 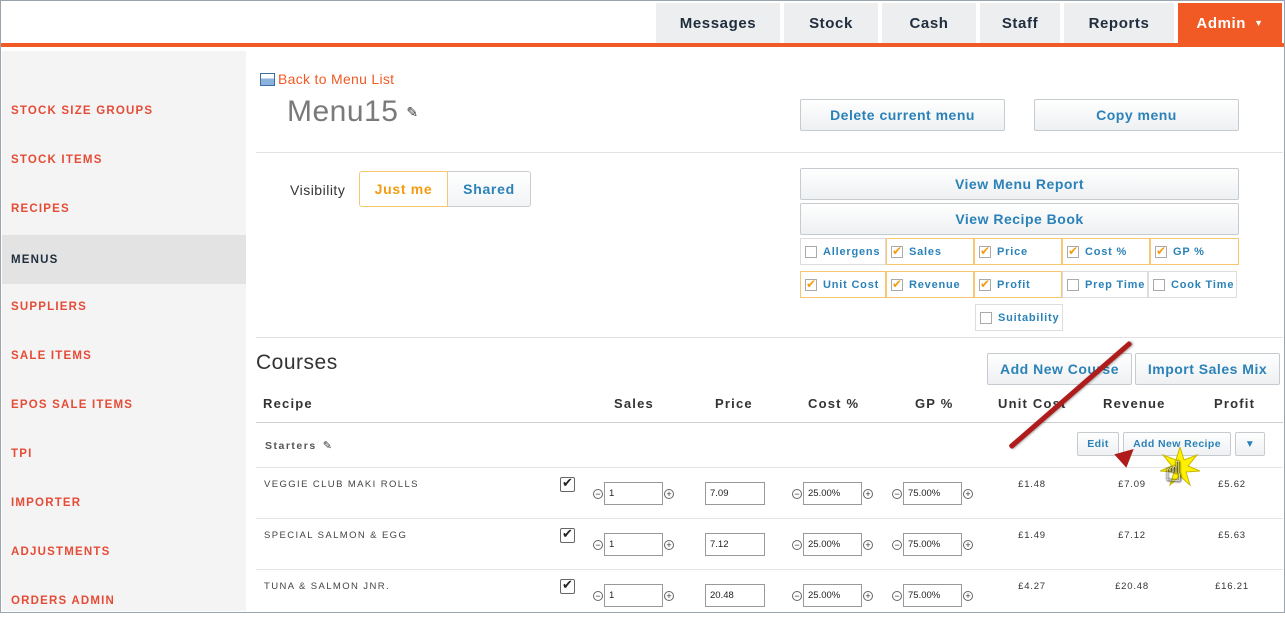 I want to click on toggle-sales: Sales, so click(x=930, y=251).